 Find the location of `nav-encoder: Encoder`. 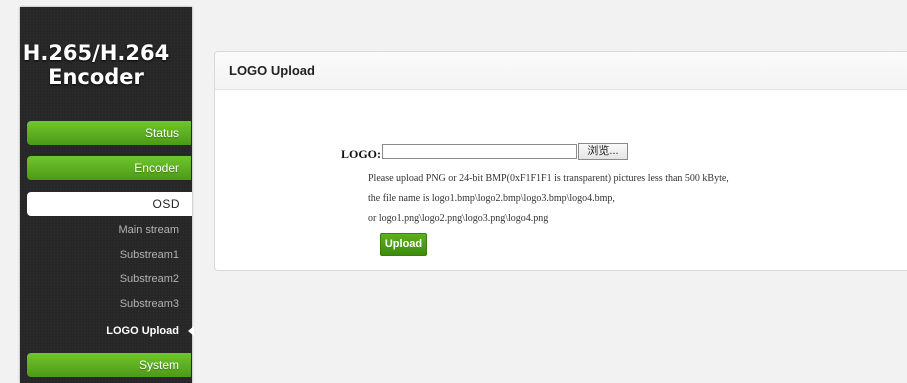

nav-encoder: Encoder is located at coordinates (109, 168).